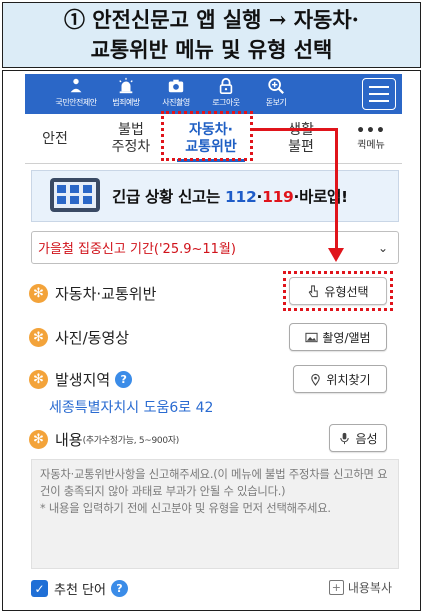 This screenshot has height=613, width=424. I want to click on image-icon, so click(311, 337).